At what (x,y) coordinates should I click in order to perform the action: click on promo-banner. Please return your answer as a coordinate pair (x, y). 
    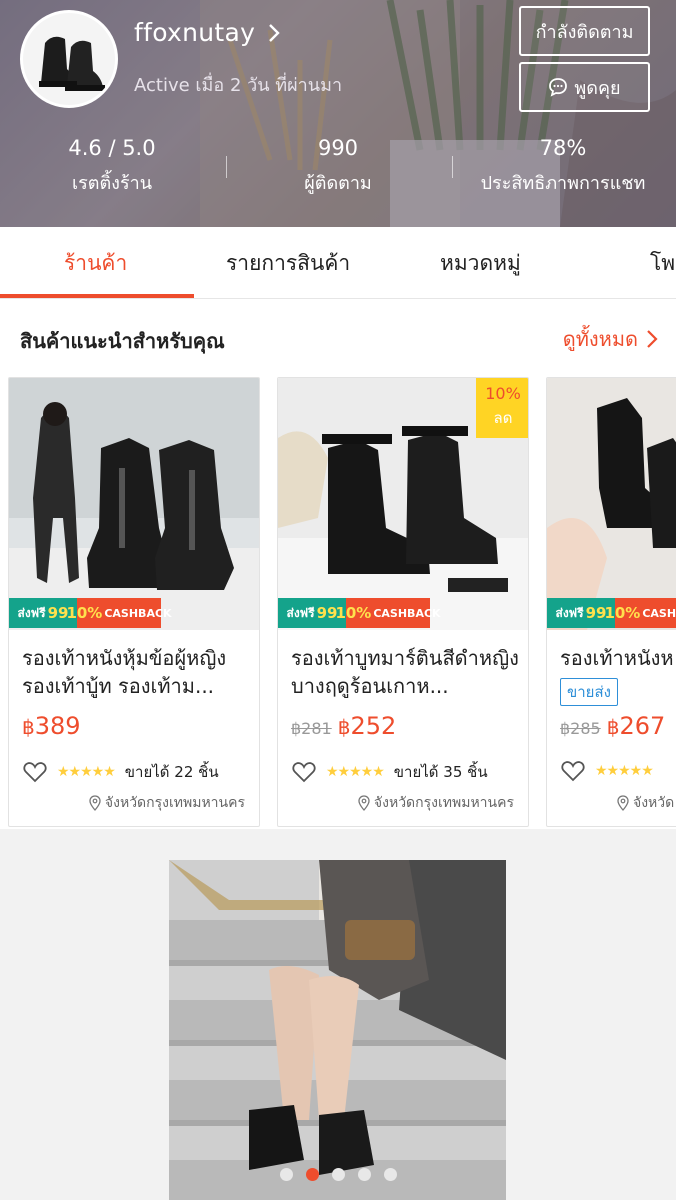
    Looking at the image, I should click on (337, 1030).